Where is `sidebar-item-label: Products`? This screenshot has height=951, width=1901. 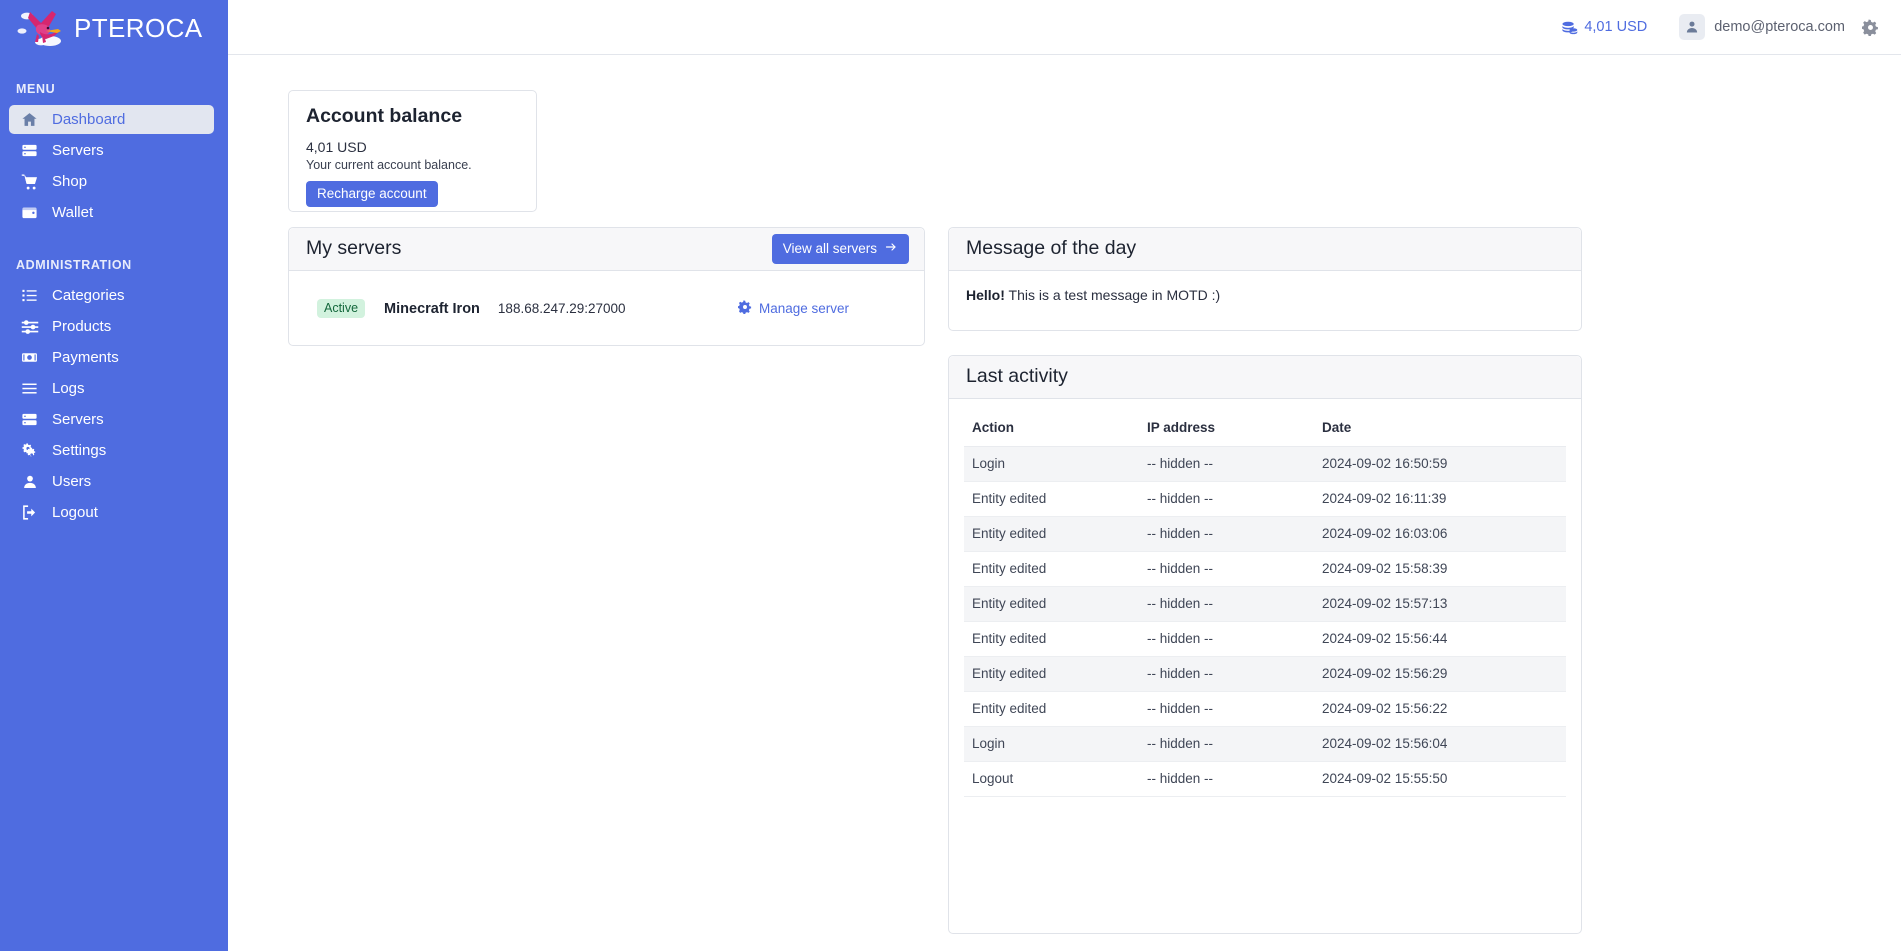
sidebar-item-label: Products is located at coordinates (82, 326).